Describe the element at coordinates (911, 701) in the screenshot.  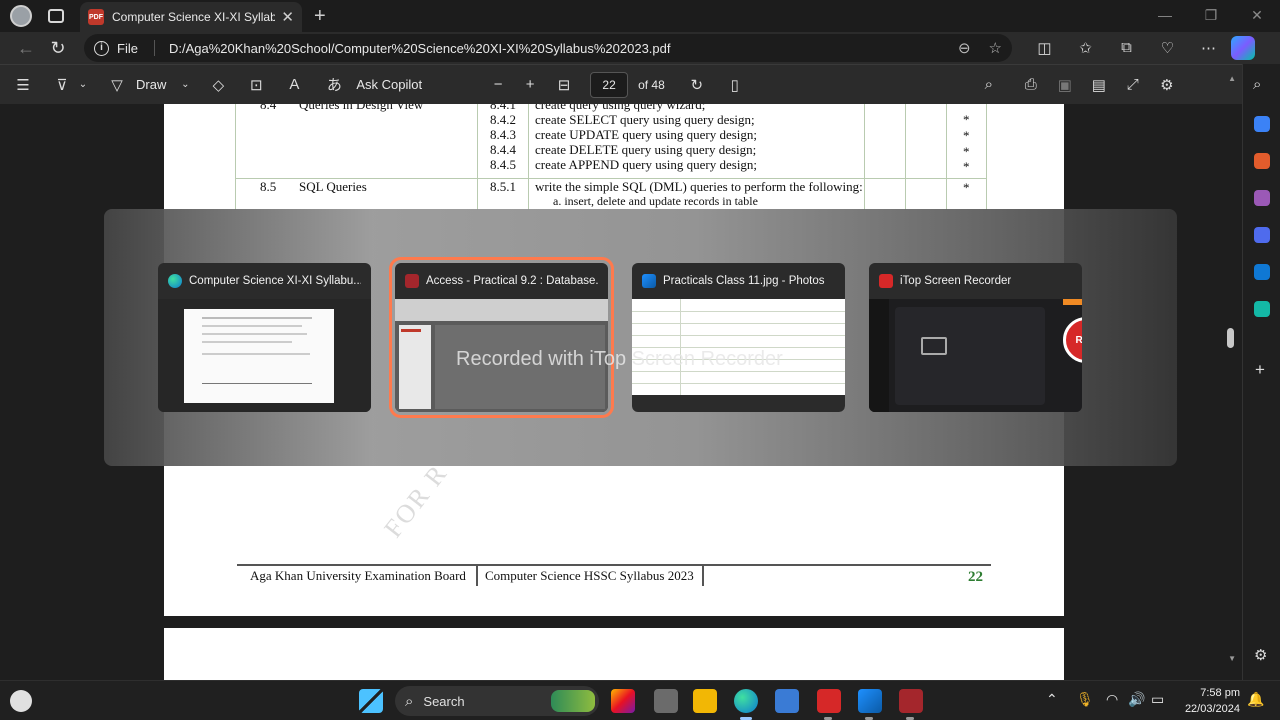
I see `access-taskbar-icon` at that location.